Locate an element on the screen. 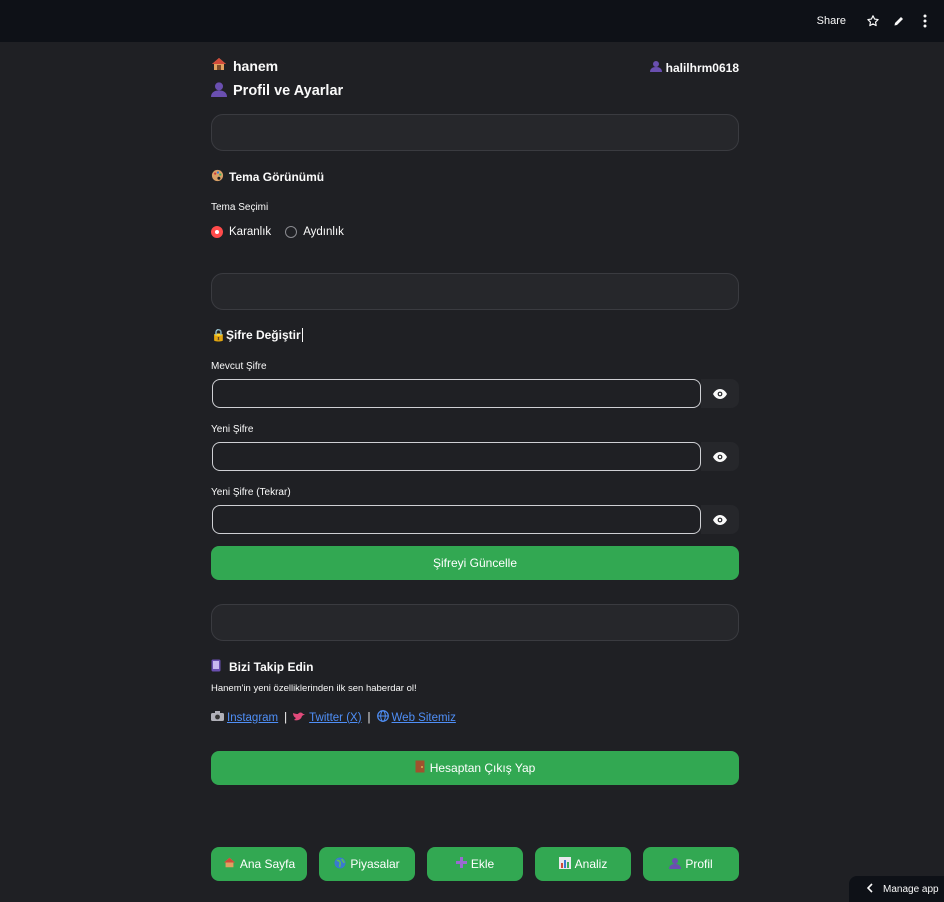  page-title-text: Profil ve Ayarlar is located at coordinates (288, 91).